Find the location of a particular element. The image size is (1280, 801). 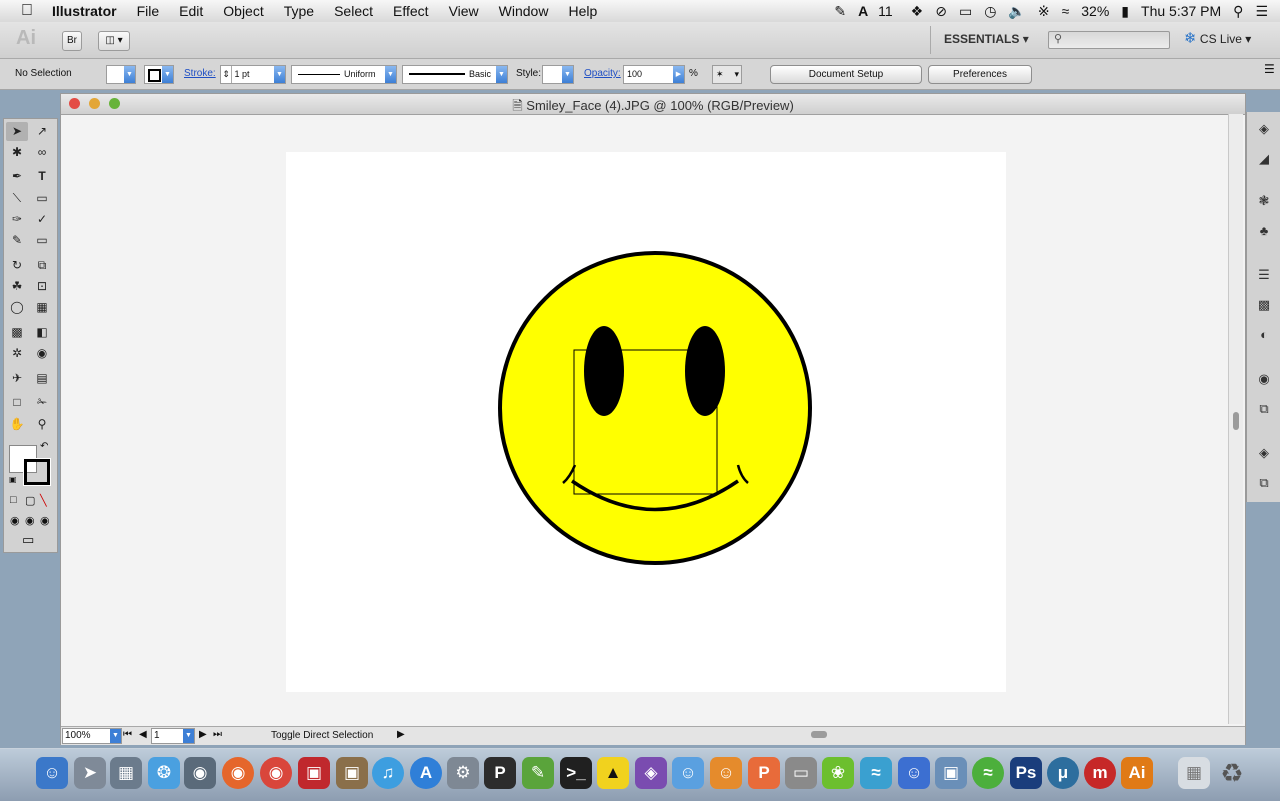

terminal-icon: >_ is located at coordinates (576, 773).